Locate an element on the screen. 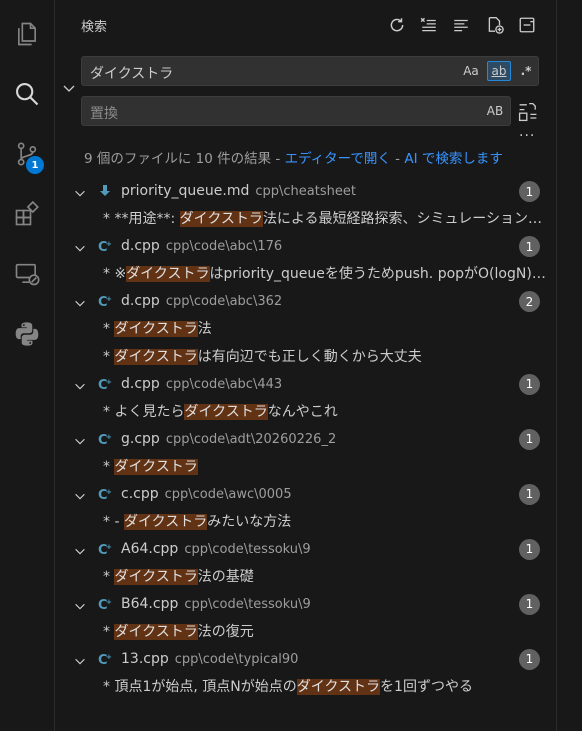  result-file-row: C + B64.cpp cpp\code\tessoku\9 1 is located at coordinates (305, 605).